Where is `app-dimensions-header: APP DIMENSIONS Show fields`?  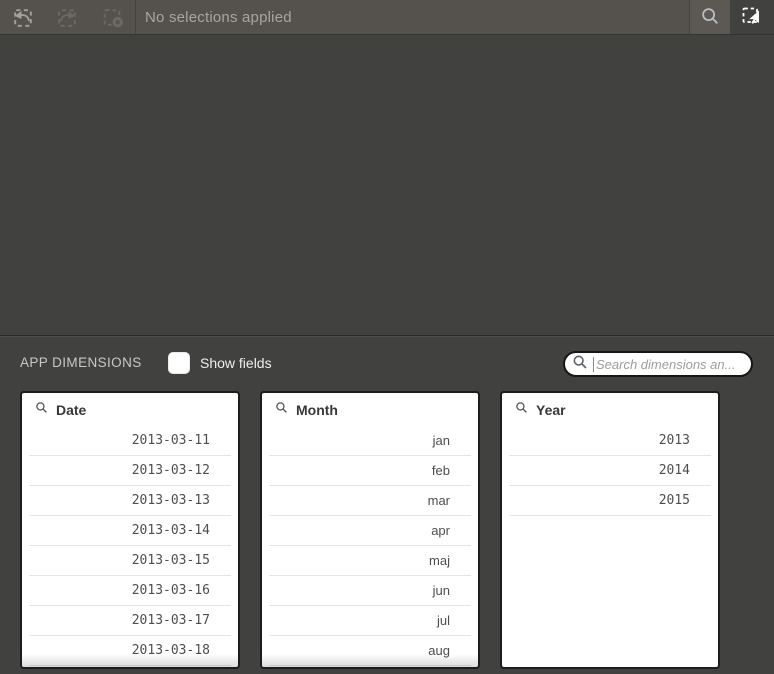 app-dimensions-header: APP DIMENSIONS Show fields is located at coordinates (387, 364).